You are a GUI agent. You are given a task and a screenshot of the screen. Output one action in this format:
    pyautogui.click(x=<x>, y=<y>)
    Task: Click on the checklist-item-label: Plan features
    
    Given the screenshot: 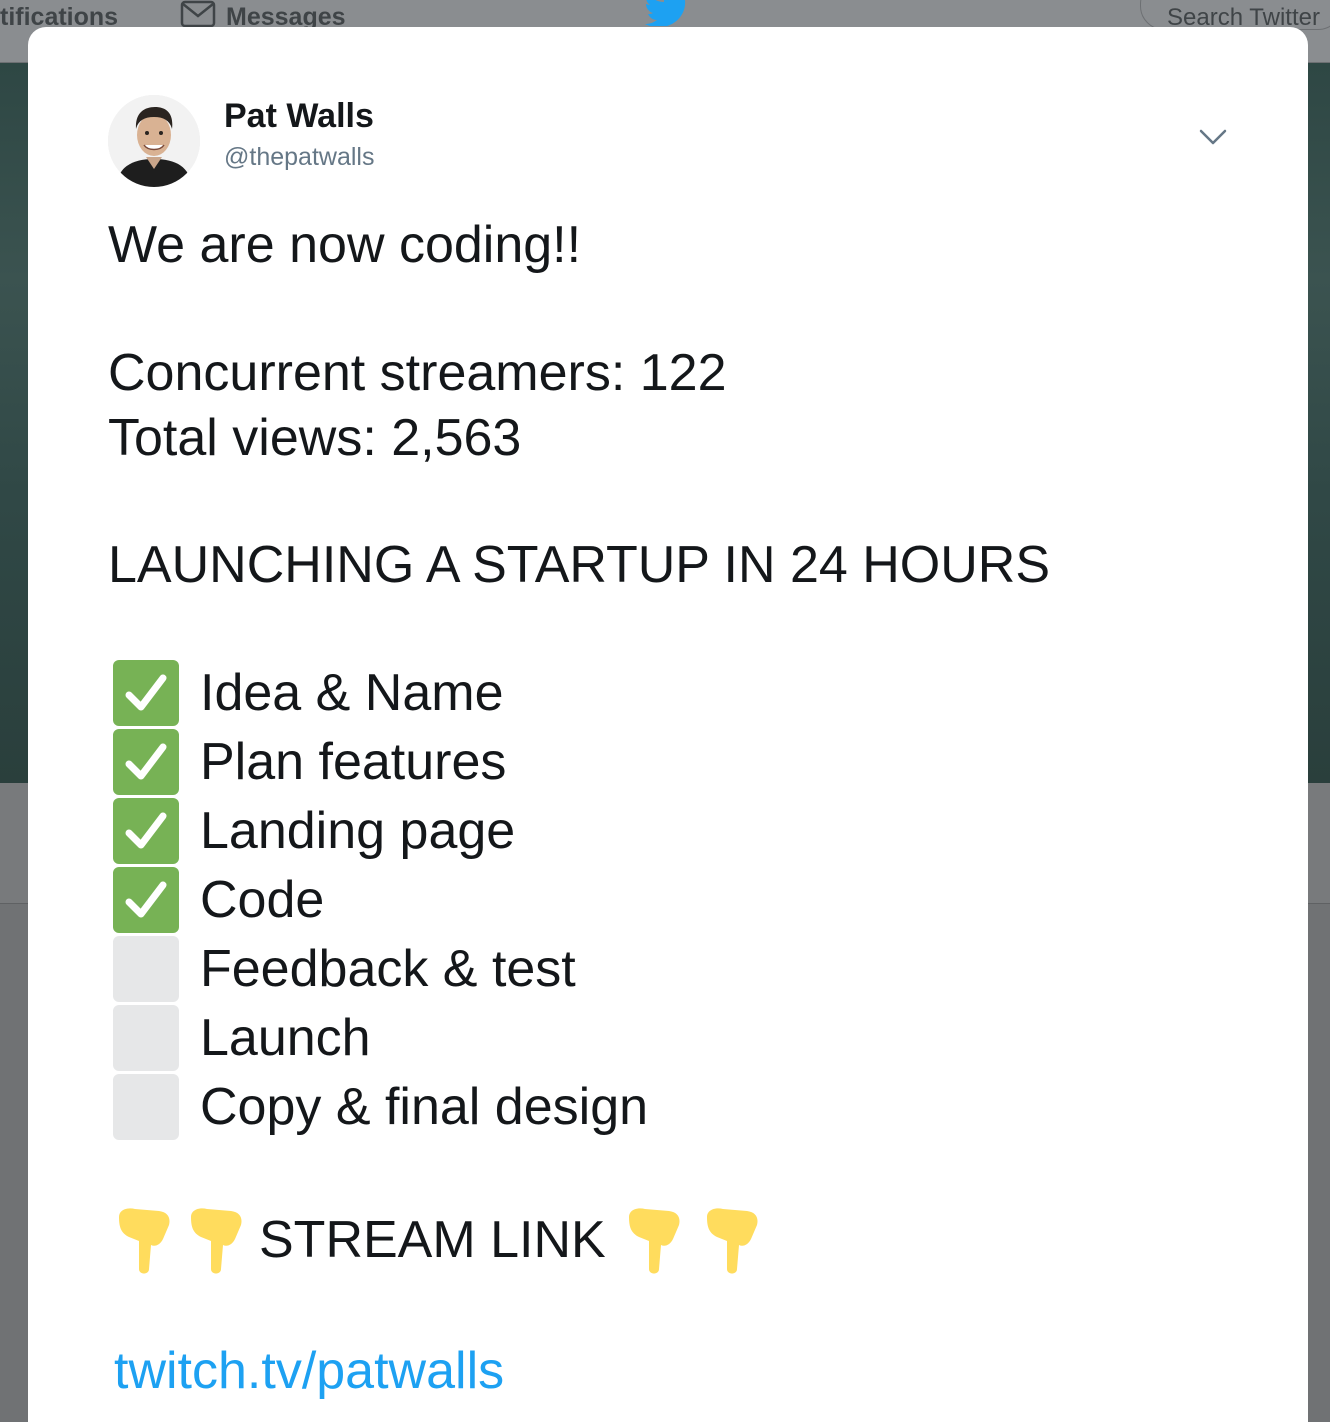 What is the action you would take?
    pyautogui.click(x=353, y=762)
    